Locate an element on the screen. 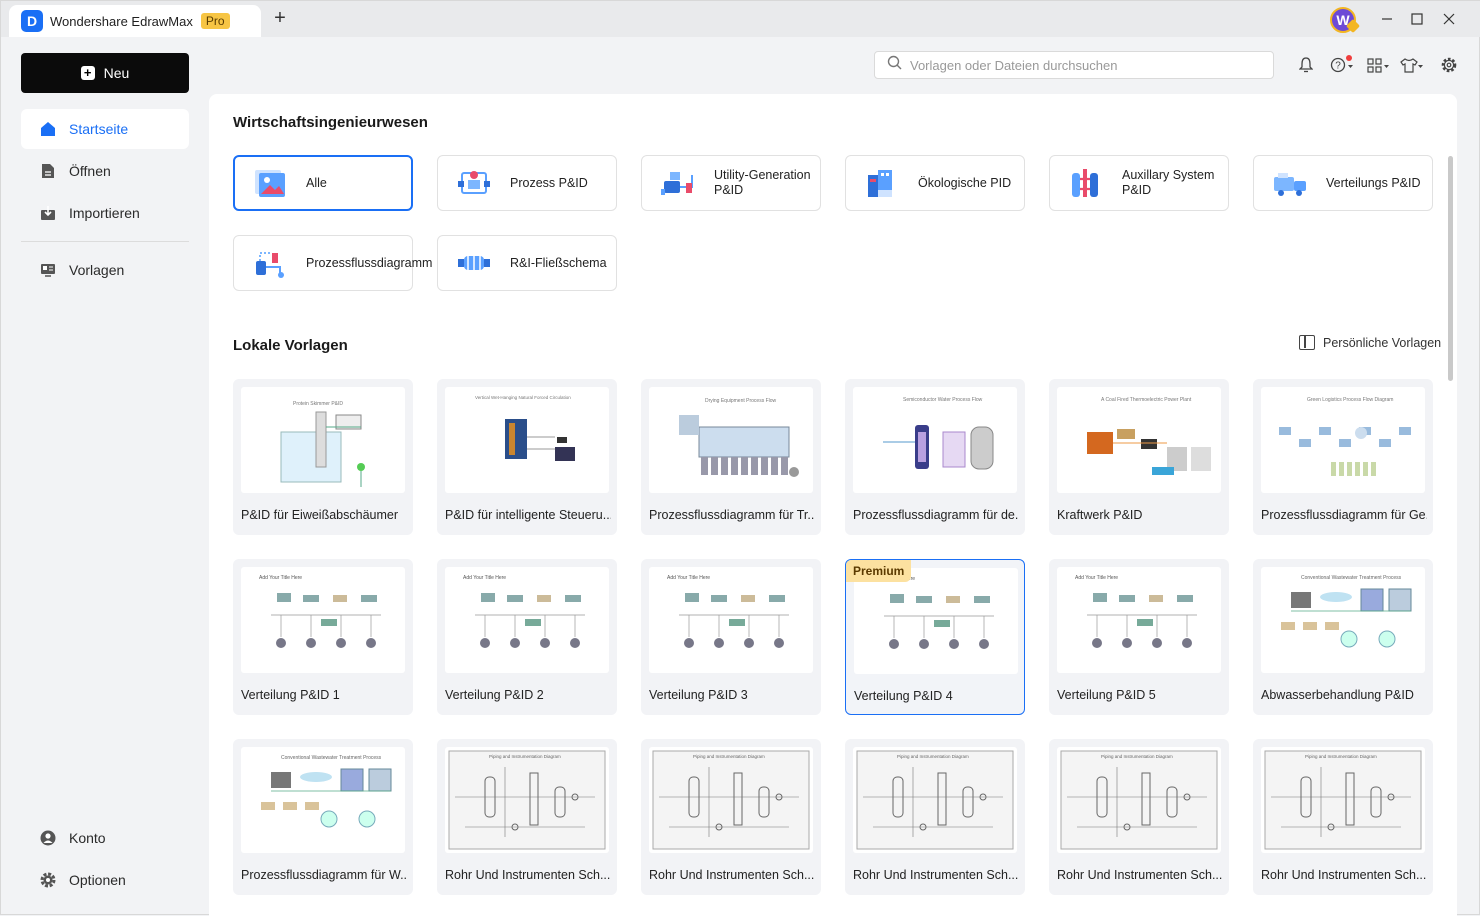 This screenshot has height=916, width=1480. app-name: Wondershare EdrawMax is located at coordinates (121, 21).